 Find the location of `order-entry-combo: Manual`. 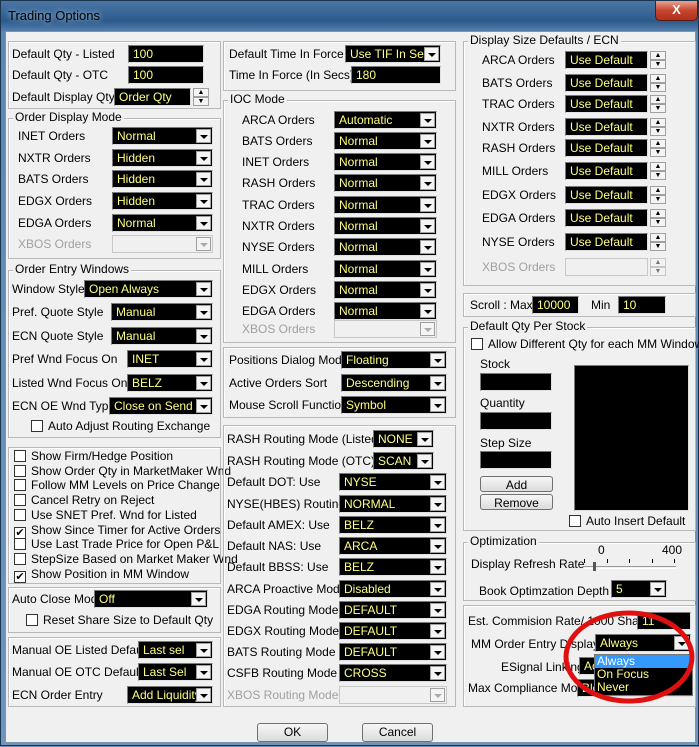

order-entry-combo: Manual is located at coordinates (162, 336).